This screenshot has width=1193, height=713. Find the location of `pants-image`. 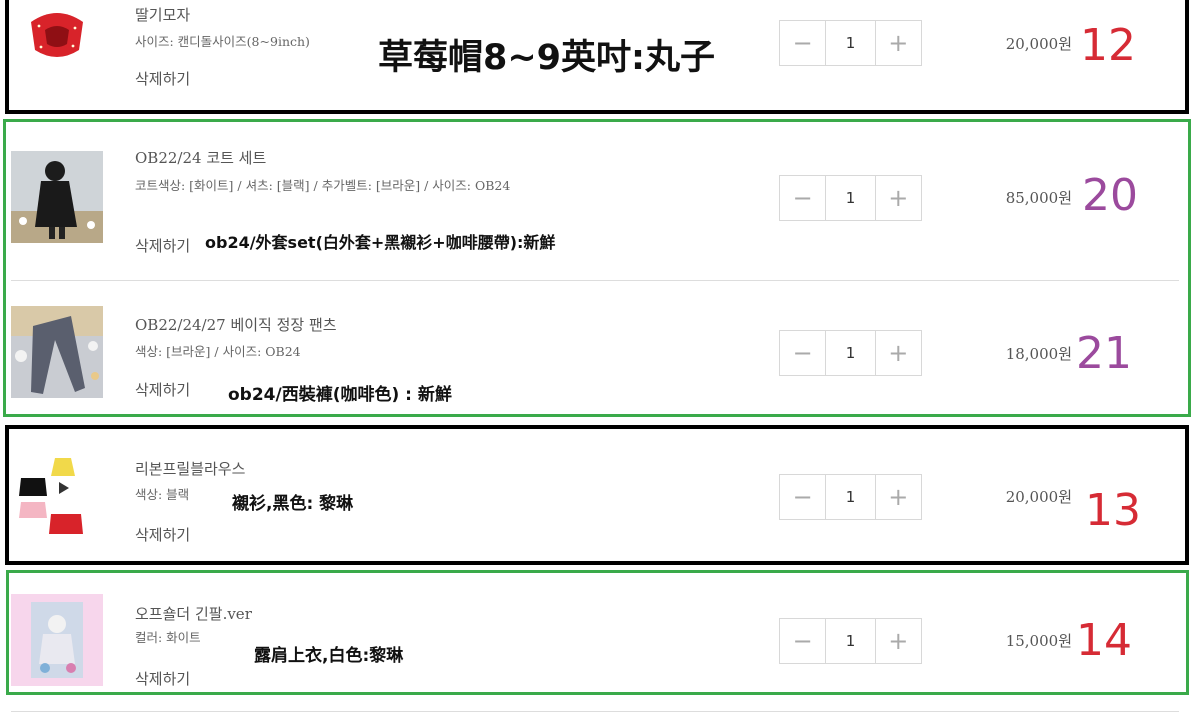

pants-image is located at coordinates (57, 352).